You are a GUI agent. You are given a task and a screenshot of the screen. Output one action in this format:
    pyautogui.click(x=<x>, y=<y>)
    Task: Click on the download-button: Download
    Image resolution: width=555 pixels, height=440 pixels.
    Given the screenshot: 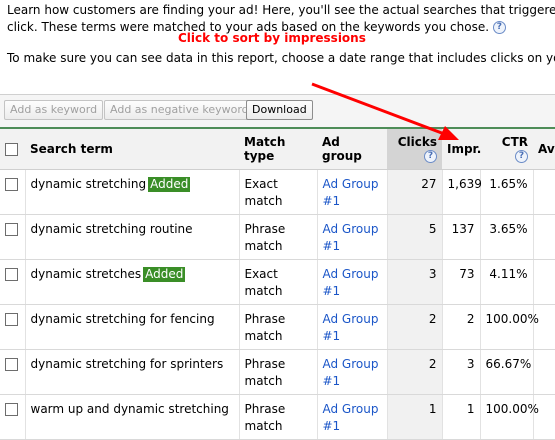 What is the action you would take?
    pyautogui.click(x=279, y=110)
    